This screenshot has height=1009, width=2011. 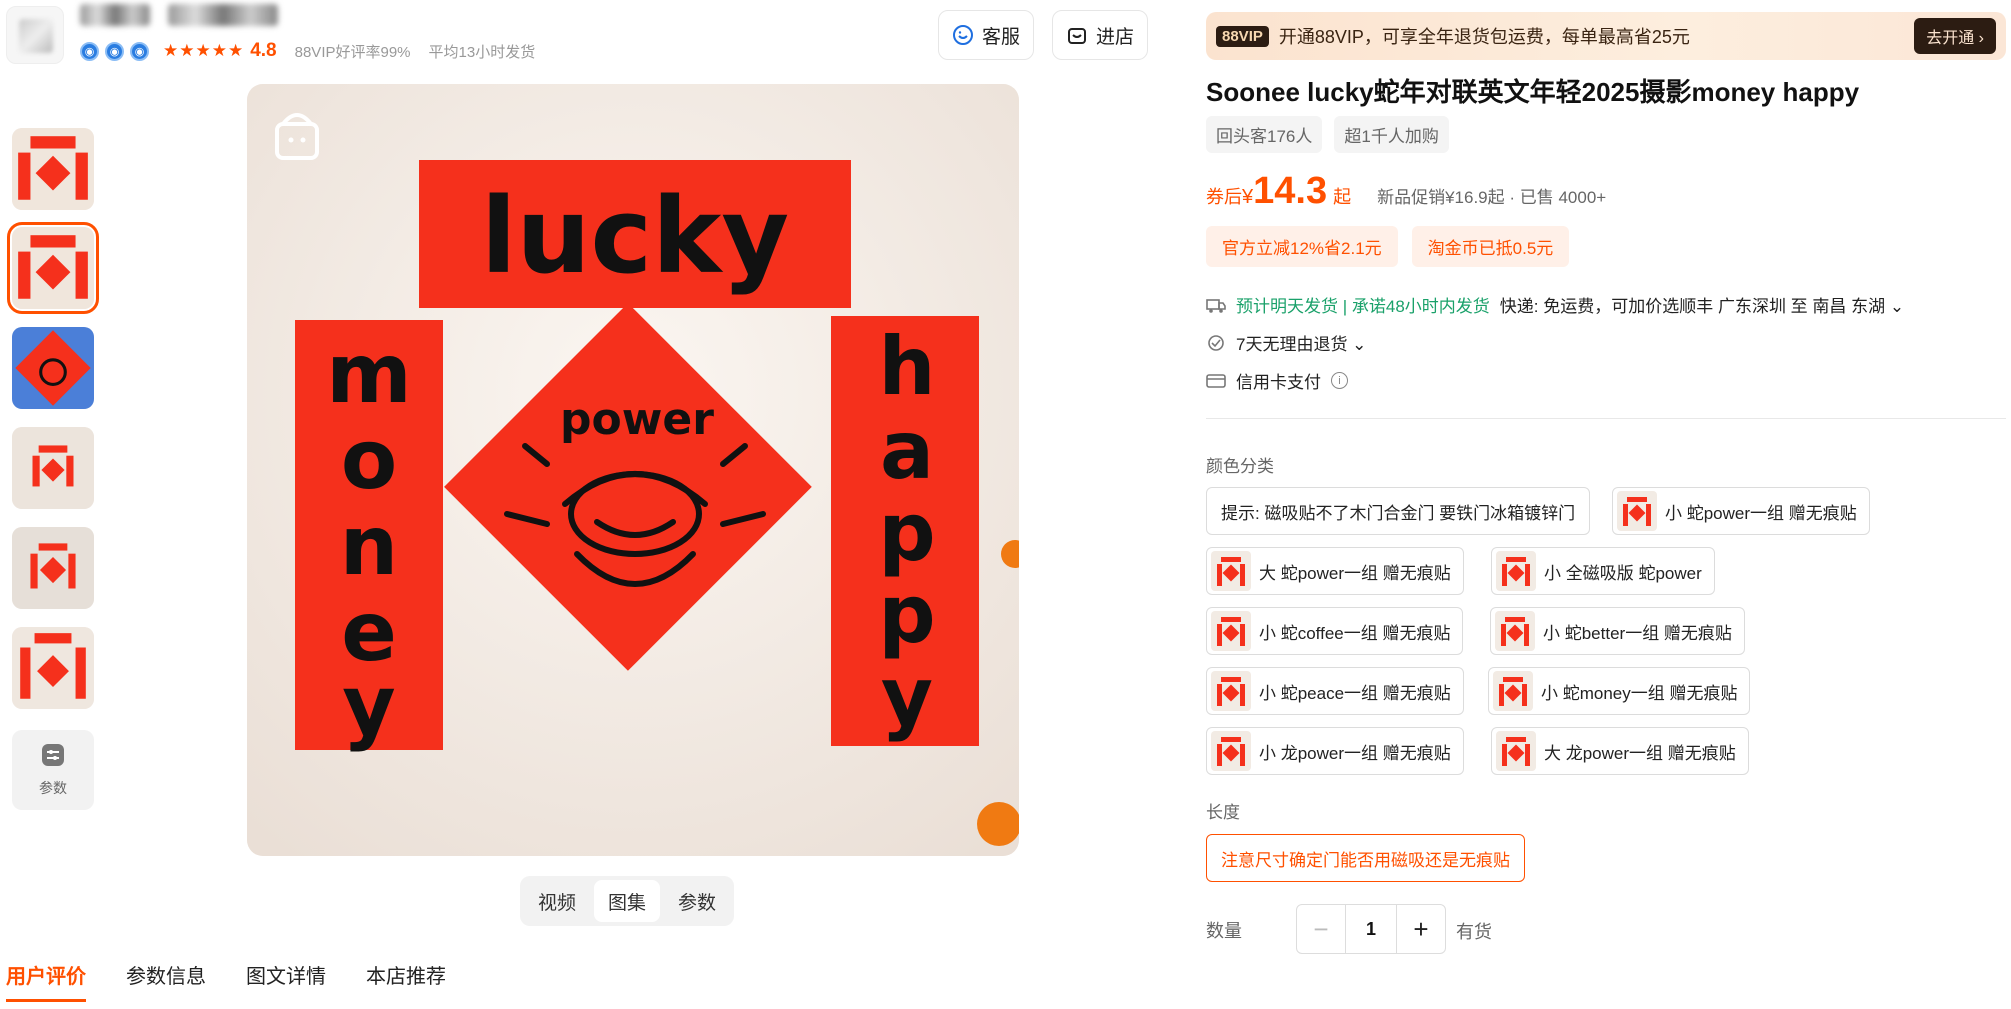 I want to click on cart-adds-tag: 超1千人加购, so click(x=1391, y=134).